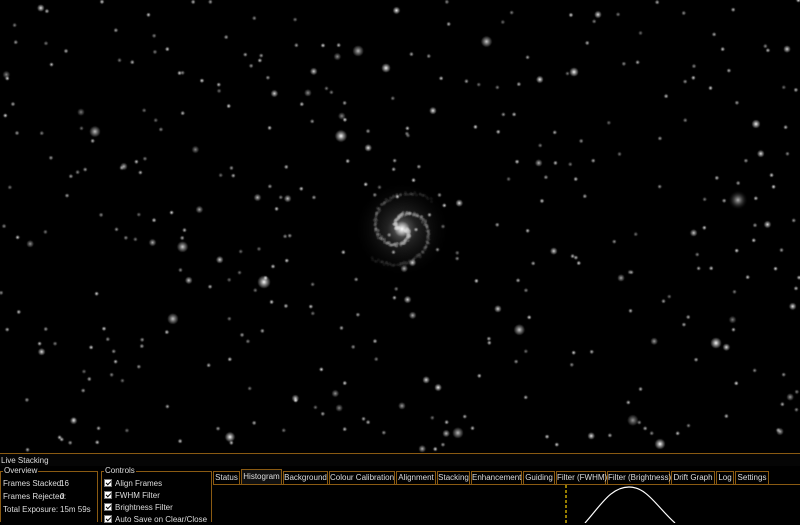 The width and height of the screenshot is (800, 525). What do you see at coordinates (75, 509) in the screenshot?
I see `total-exposure-value: 15m 59s` at bounding box center [75, 509].